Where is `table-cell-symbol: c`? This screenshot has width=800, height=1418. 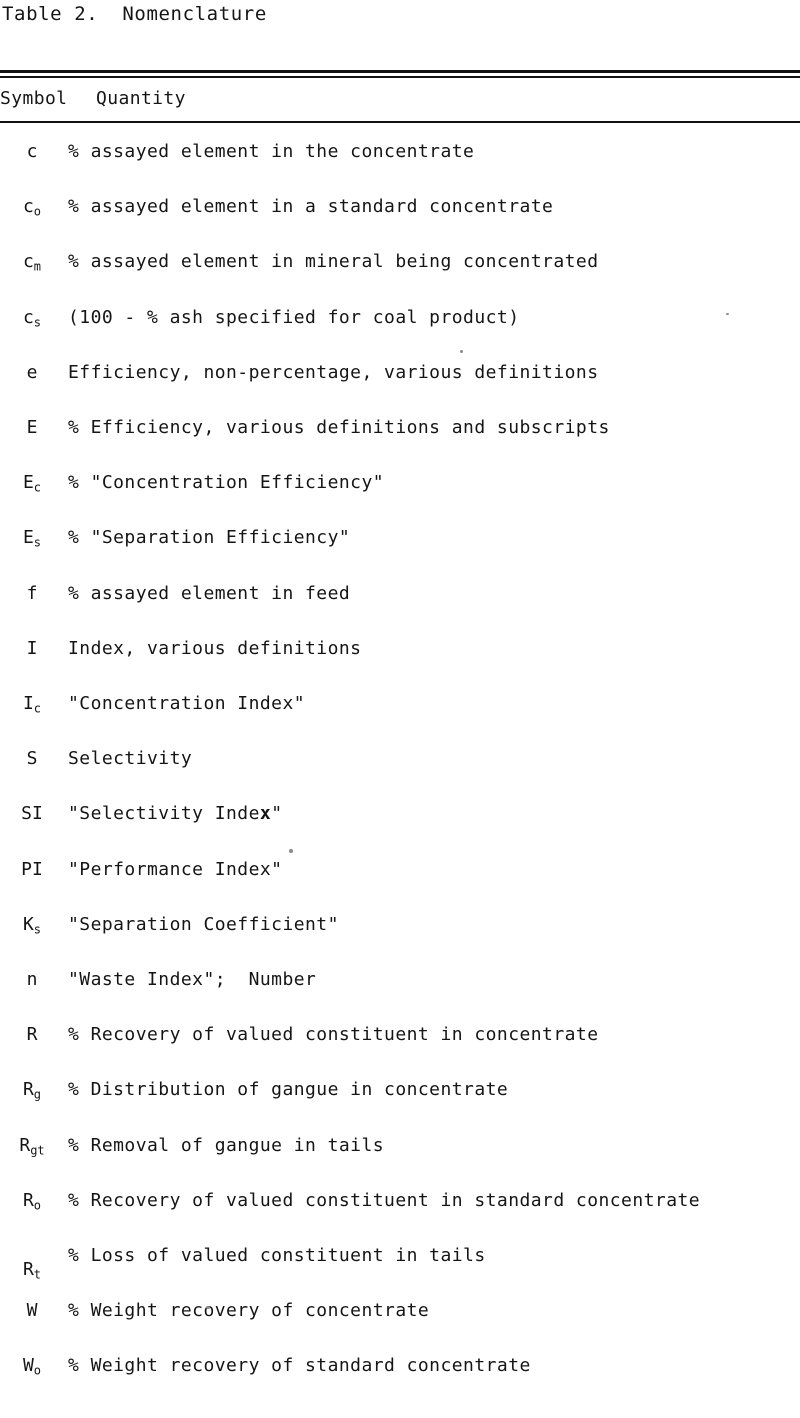
table-cell-symbol: c is located at coordinates (32, 151).